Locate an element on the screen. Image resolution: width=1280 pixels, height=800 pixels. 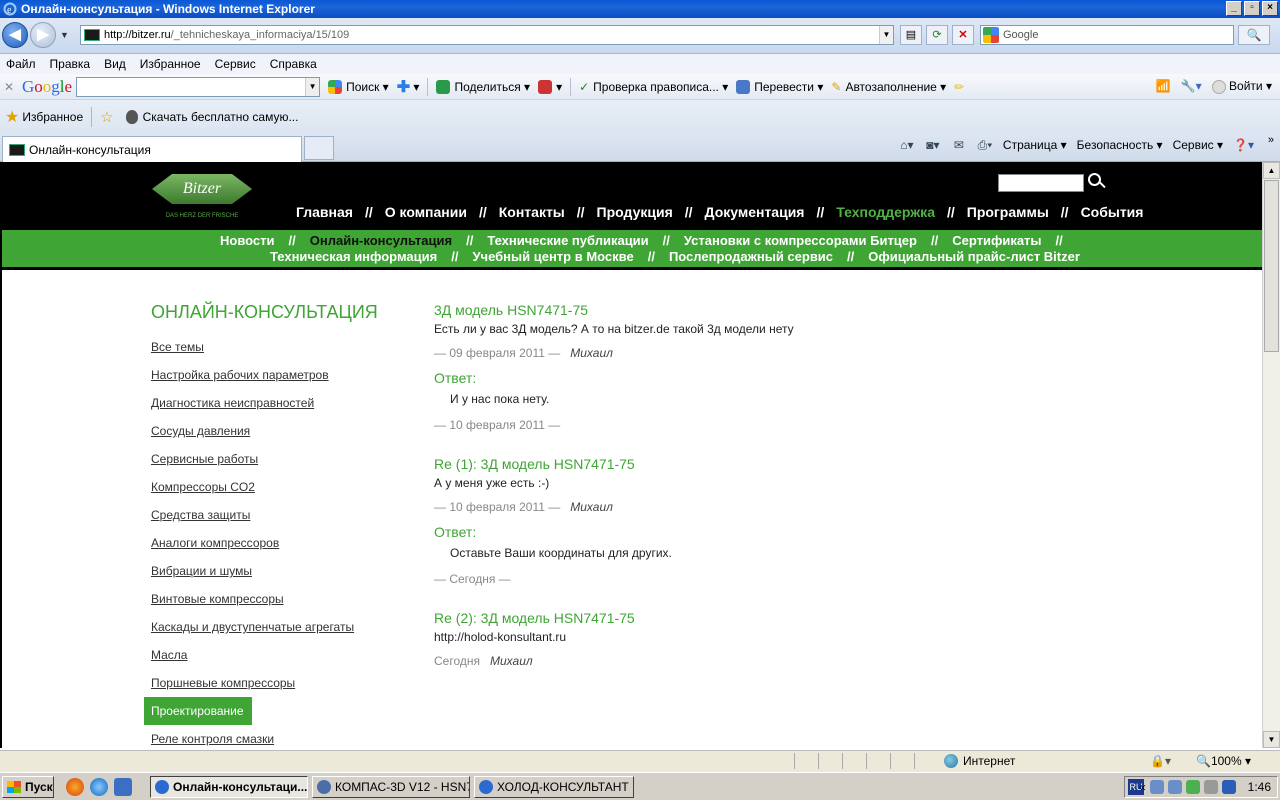
start-button: Пуск is located at coordinates (28, 787).